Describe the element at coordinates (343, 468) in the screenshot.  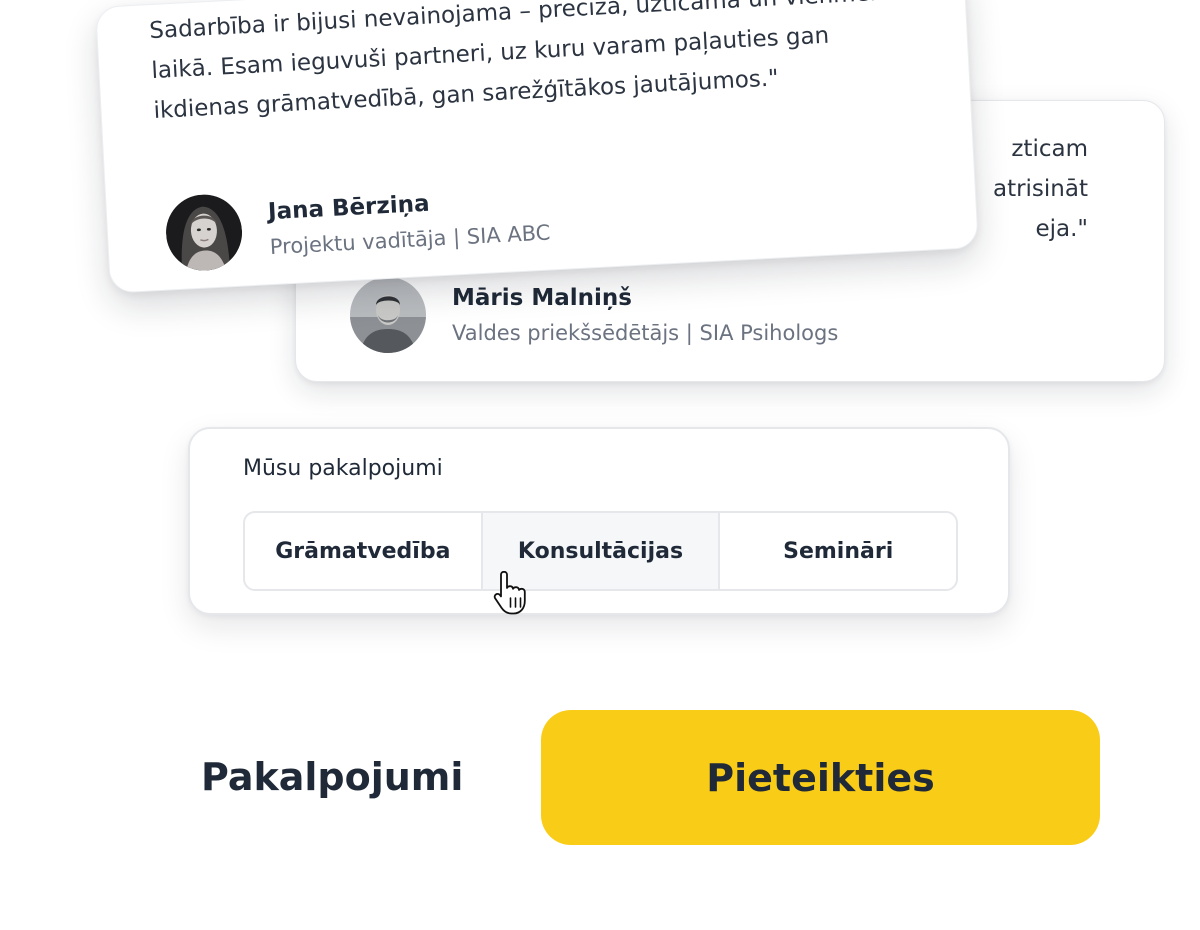
I see `services-title: Mūsu pakalpojumi` at that location.